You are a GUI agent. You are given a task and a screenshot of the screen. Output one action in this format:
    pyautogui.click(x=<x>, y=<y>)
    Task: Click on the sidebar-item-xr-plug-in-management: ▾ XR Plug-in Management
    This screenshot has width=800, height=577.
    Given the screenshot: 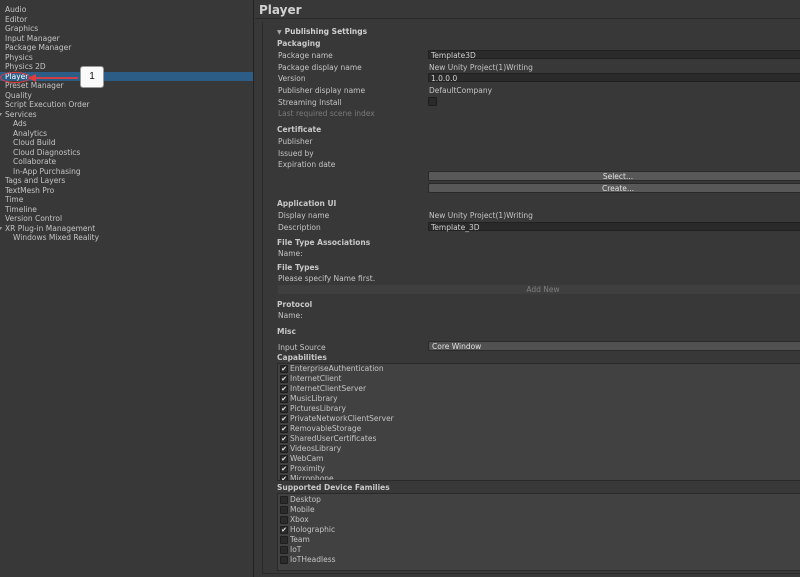 What is the action you would take?
    pyautogui.click(x=126, y=229)
    